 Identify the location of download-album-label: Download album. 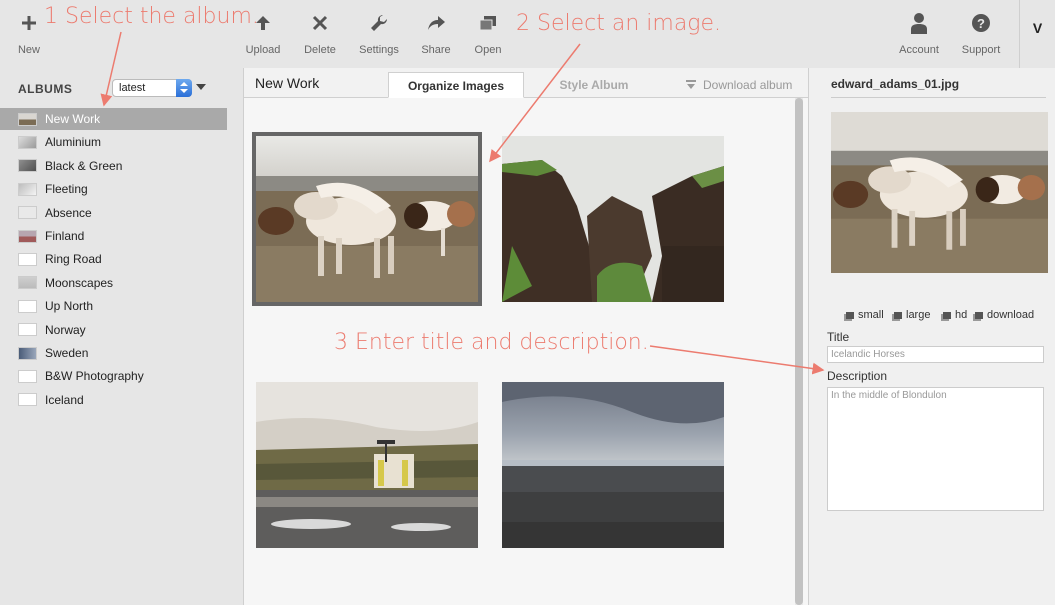
(748, 85).